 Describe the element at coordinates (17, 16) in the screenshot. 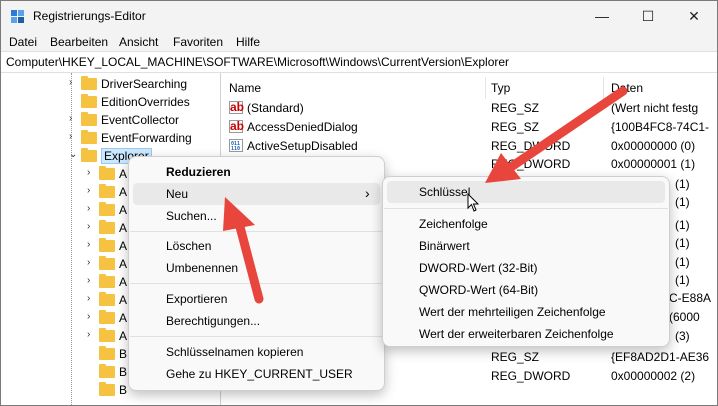

I see `registry-editor-icon` at that location.